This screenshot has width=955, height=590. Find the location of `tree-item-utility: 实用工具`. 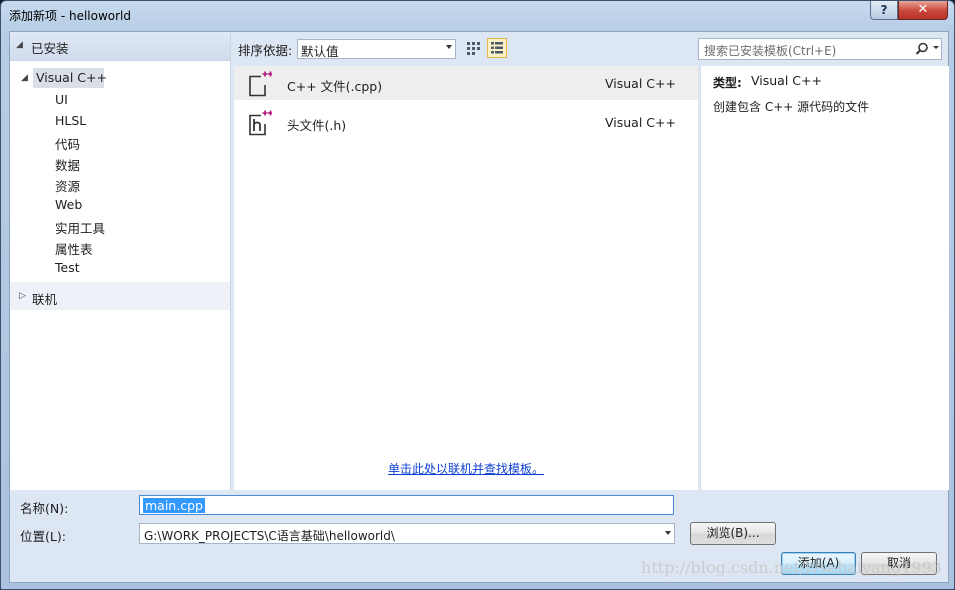

tree-item-utility: 实用工具 is located at coordinates (80, 227).